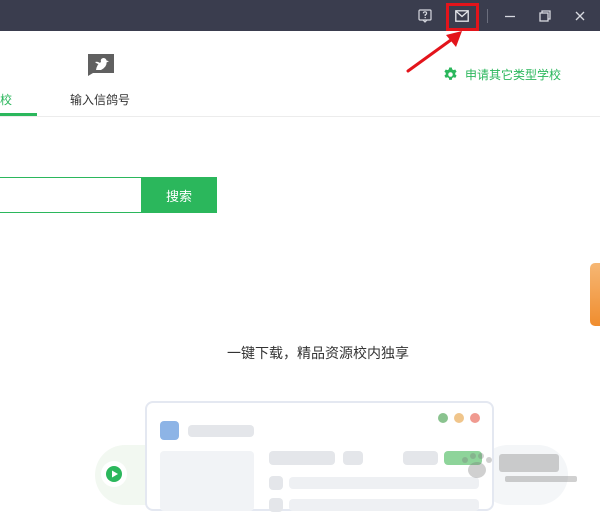  What do you see at coordinates (100, 100) in the screenshot?
I see `tab-pigeon-label: 输入信鸽号` at bounding box center [100, 100].